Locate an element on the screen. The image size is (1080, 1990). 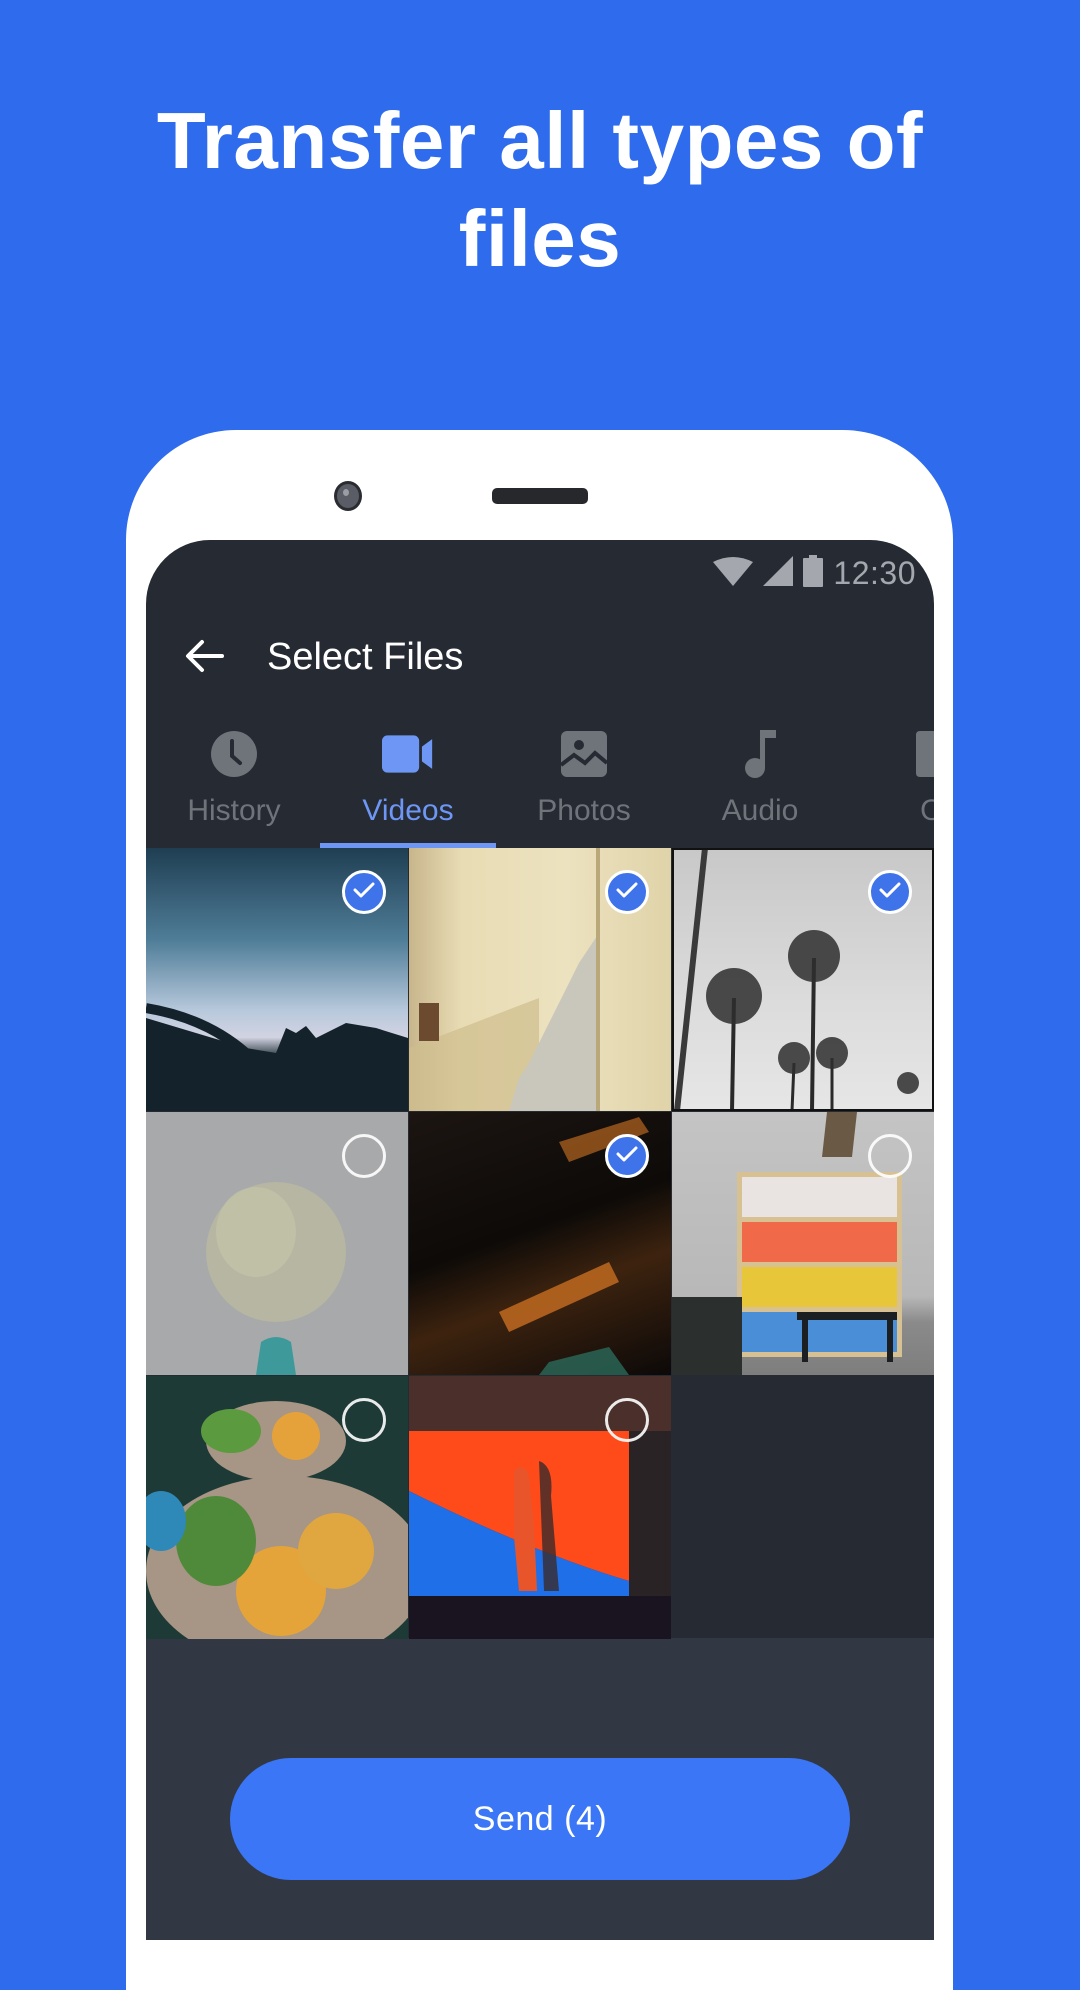
battery-icon is located at coordinates (813, 573).